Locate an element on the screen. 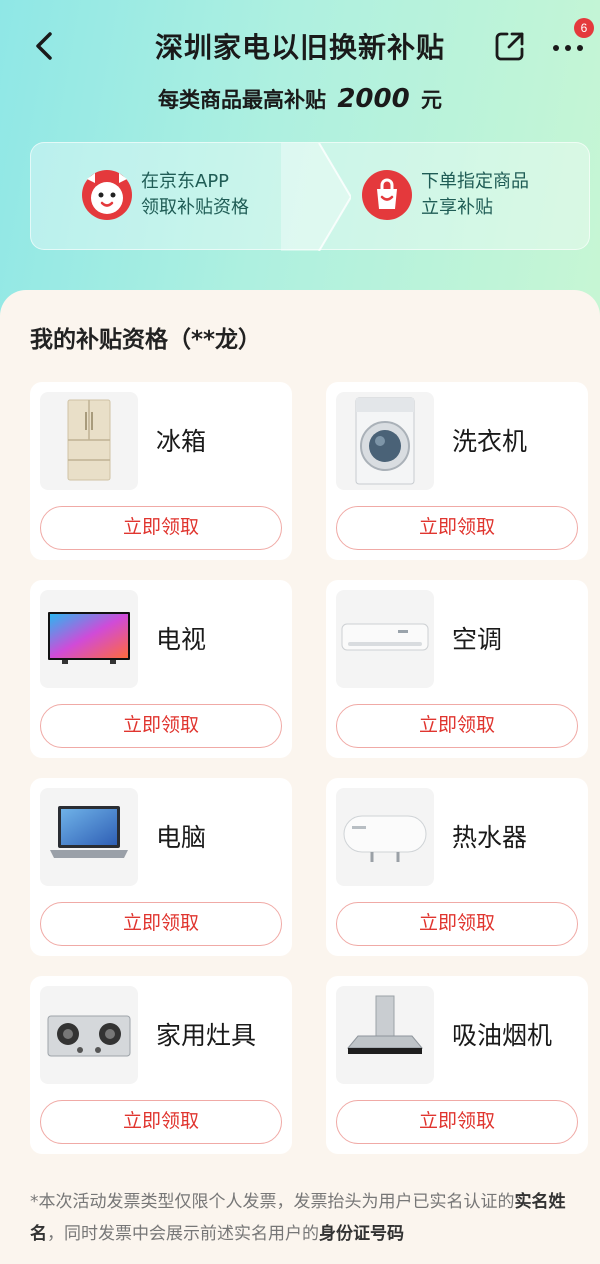 Image resolution: width=600 pixels, height=1264 pixels. footnote-text-2: ，同时发票中会展示前述实名用户的 is located at coordinates (183, 1234).